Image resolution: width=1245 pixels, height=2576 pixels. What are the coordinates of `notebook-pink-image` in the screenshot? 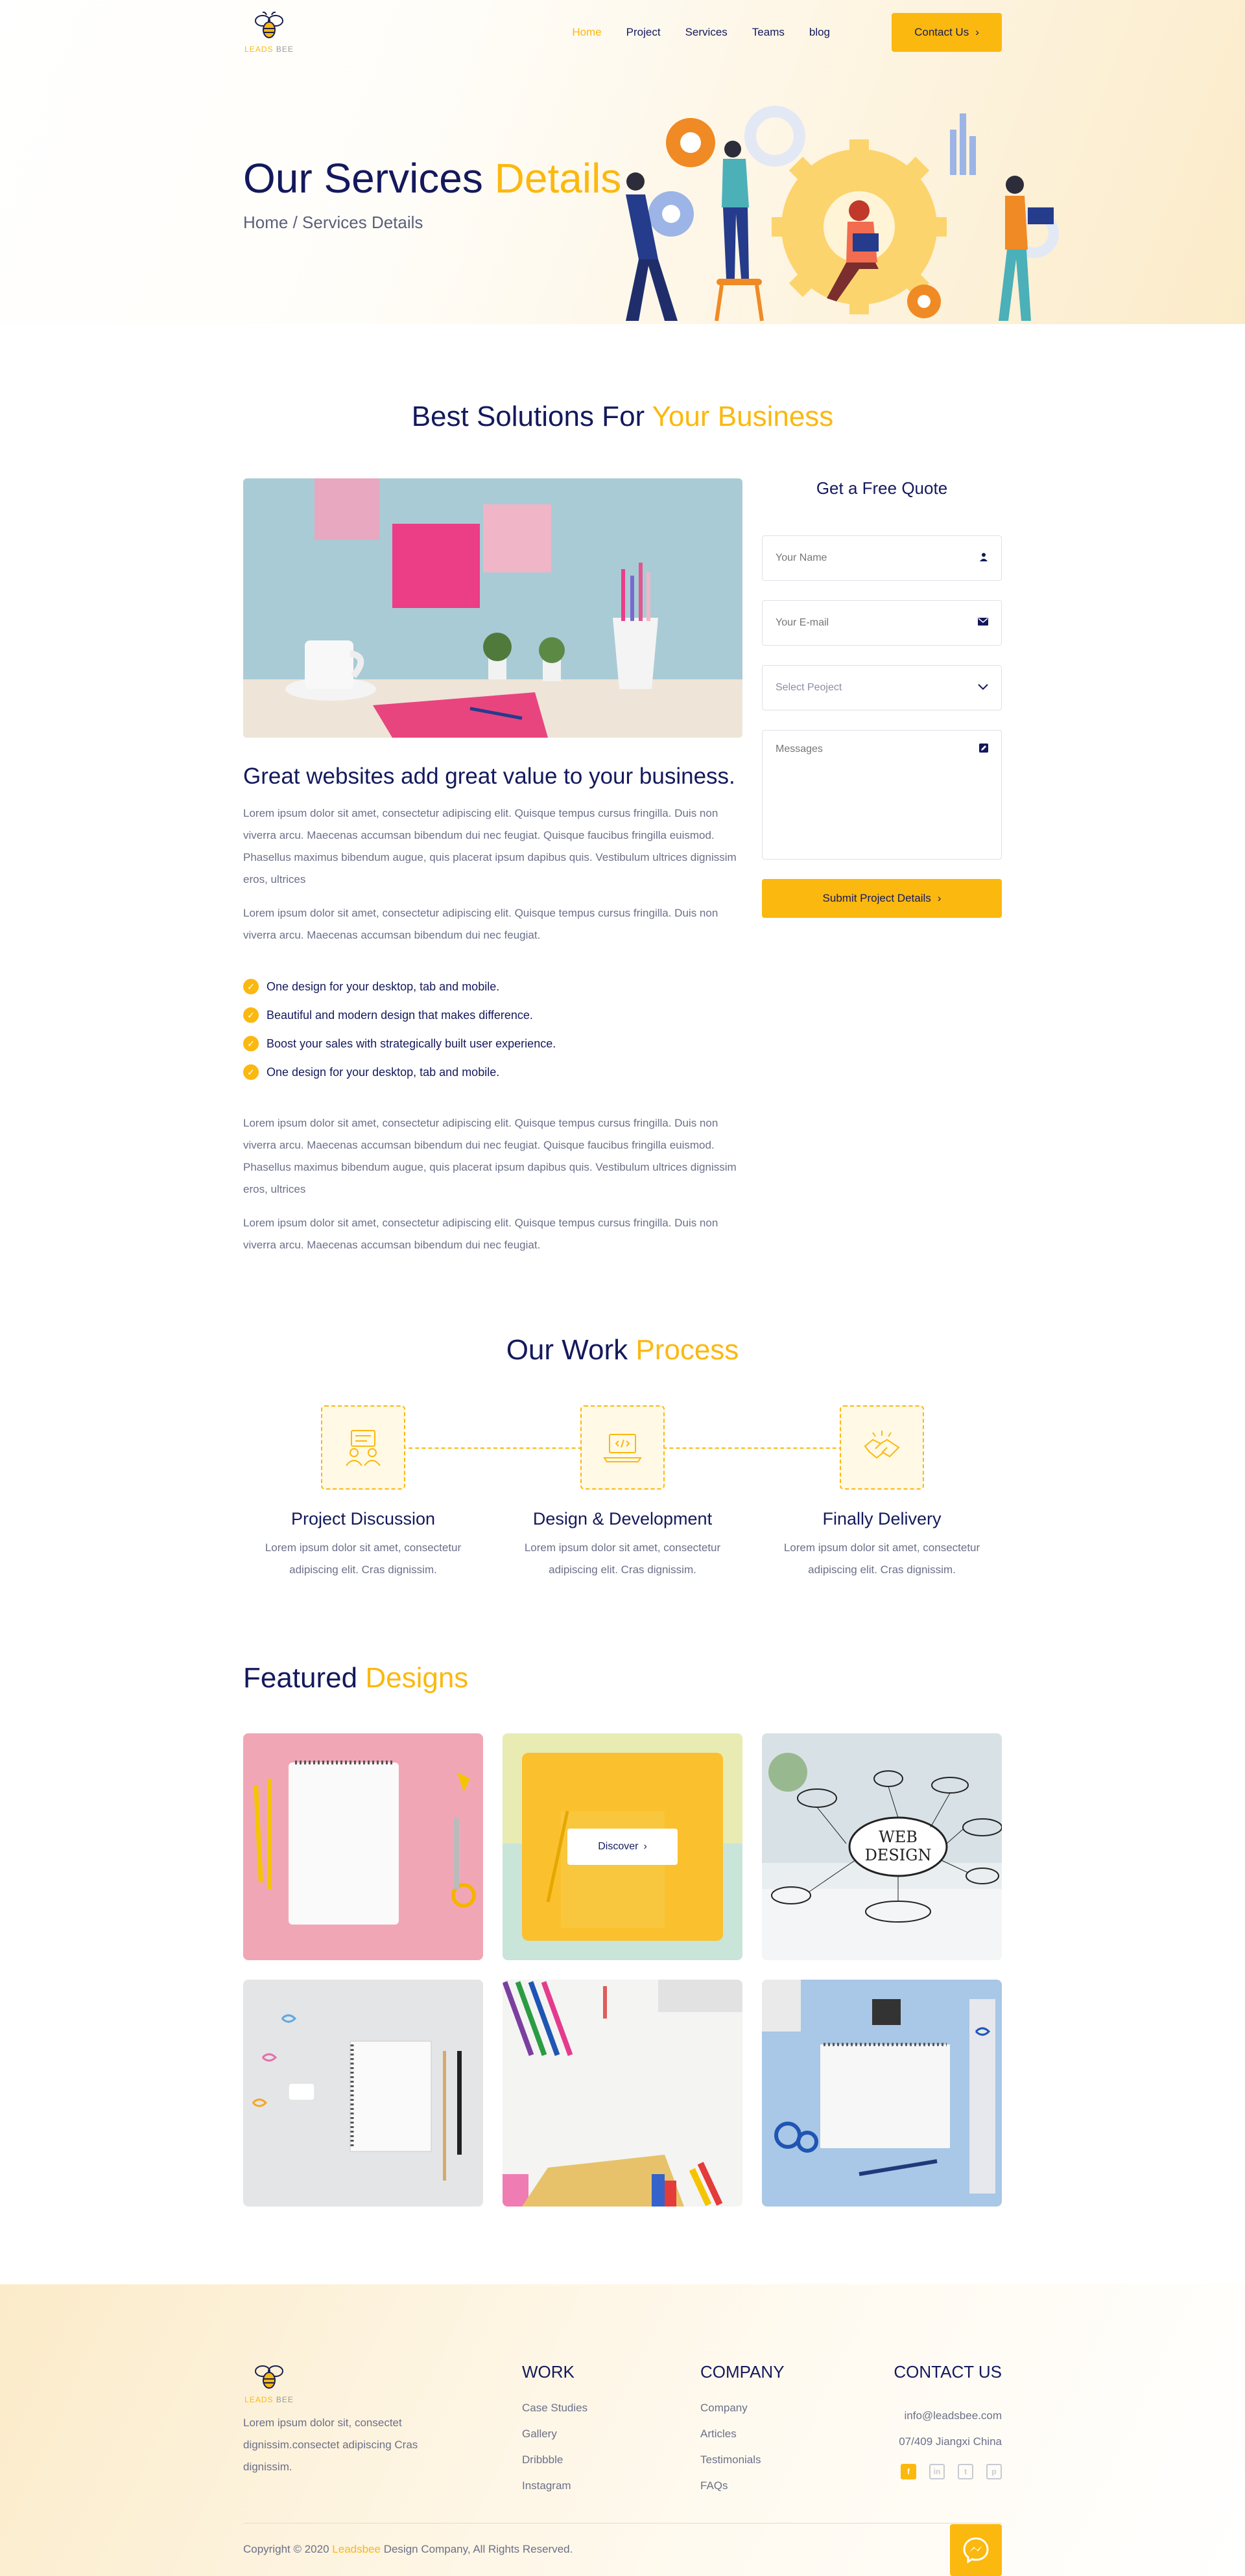 It's located at (363, 1846).